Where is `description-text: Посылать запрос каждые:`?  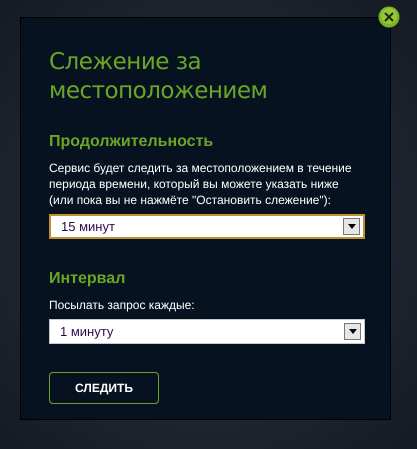 description-text: Посылать запрос каждые: is located at coordinates (122, 305).